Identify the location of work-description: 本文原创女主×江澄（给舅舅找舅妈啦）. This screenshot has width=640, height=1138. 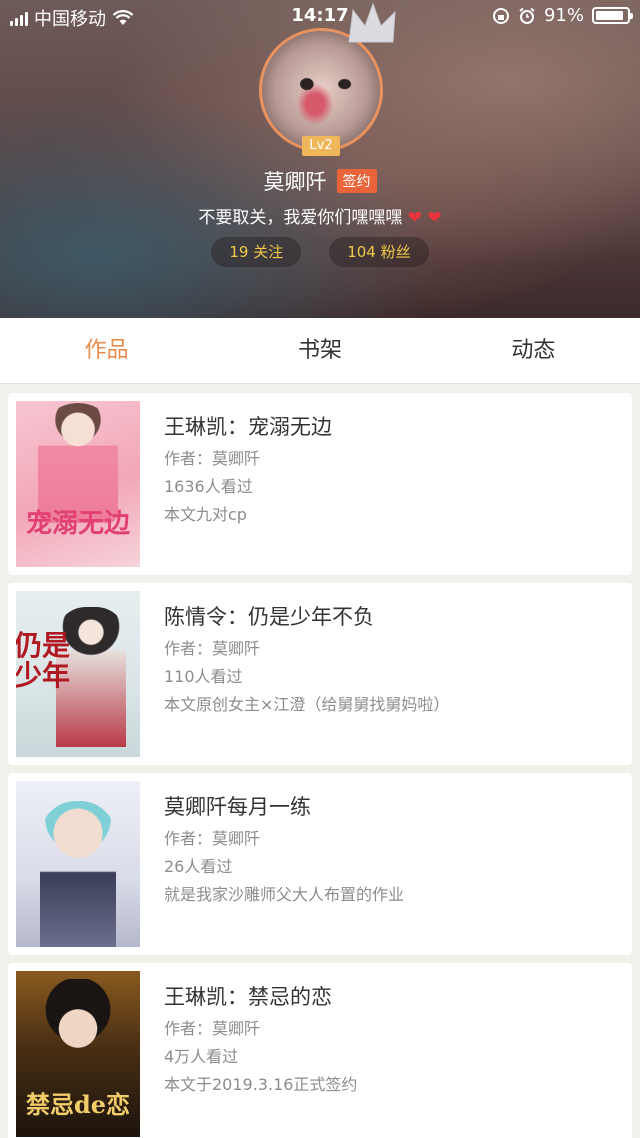
(307, 704).